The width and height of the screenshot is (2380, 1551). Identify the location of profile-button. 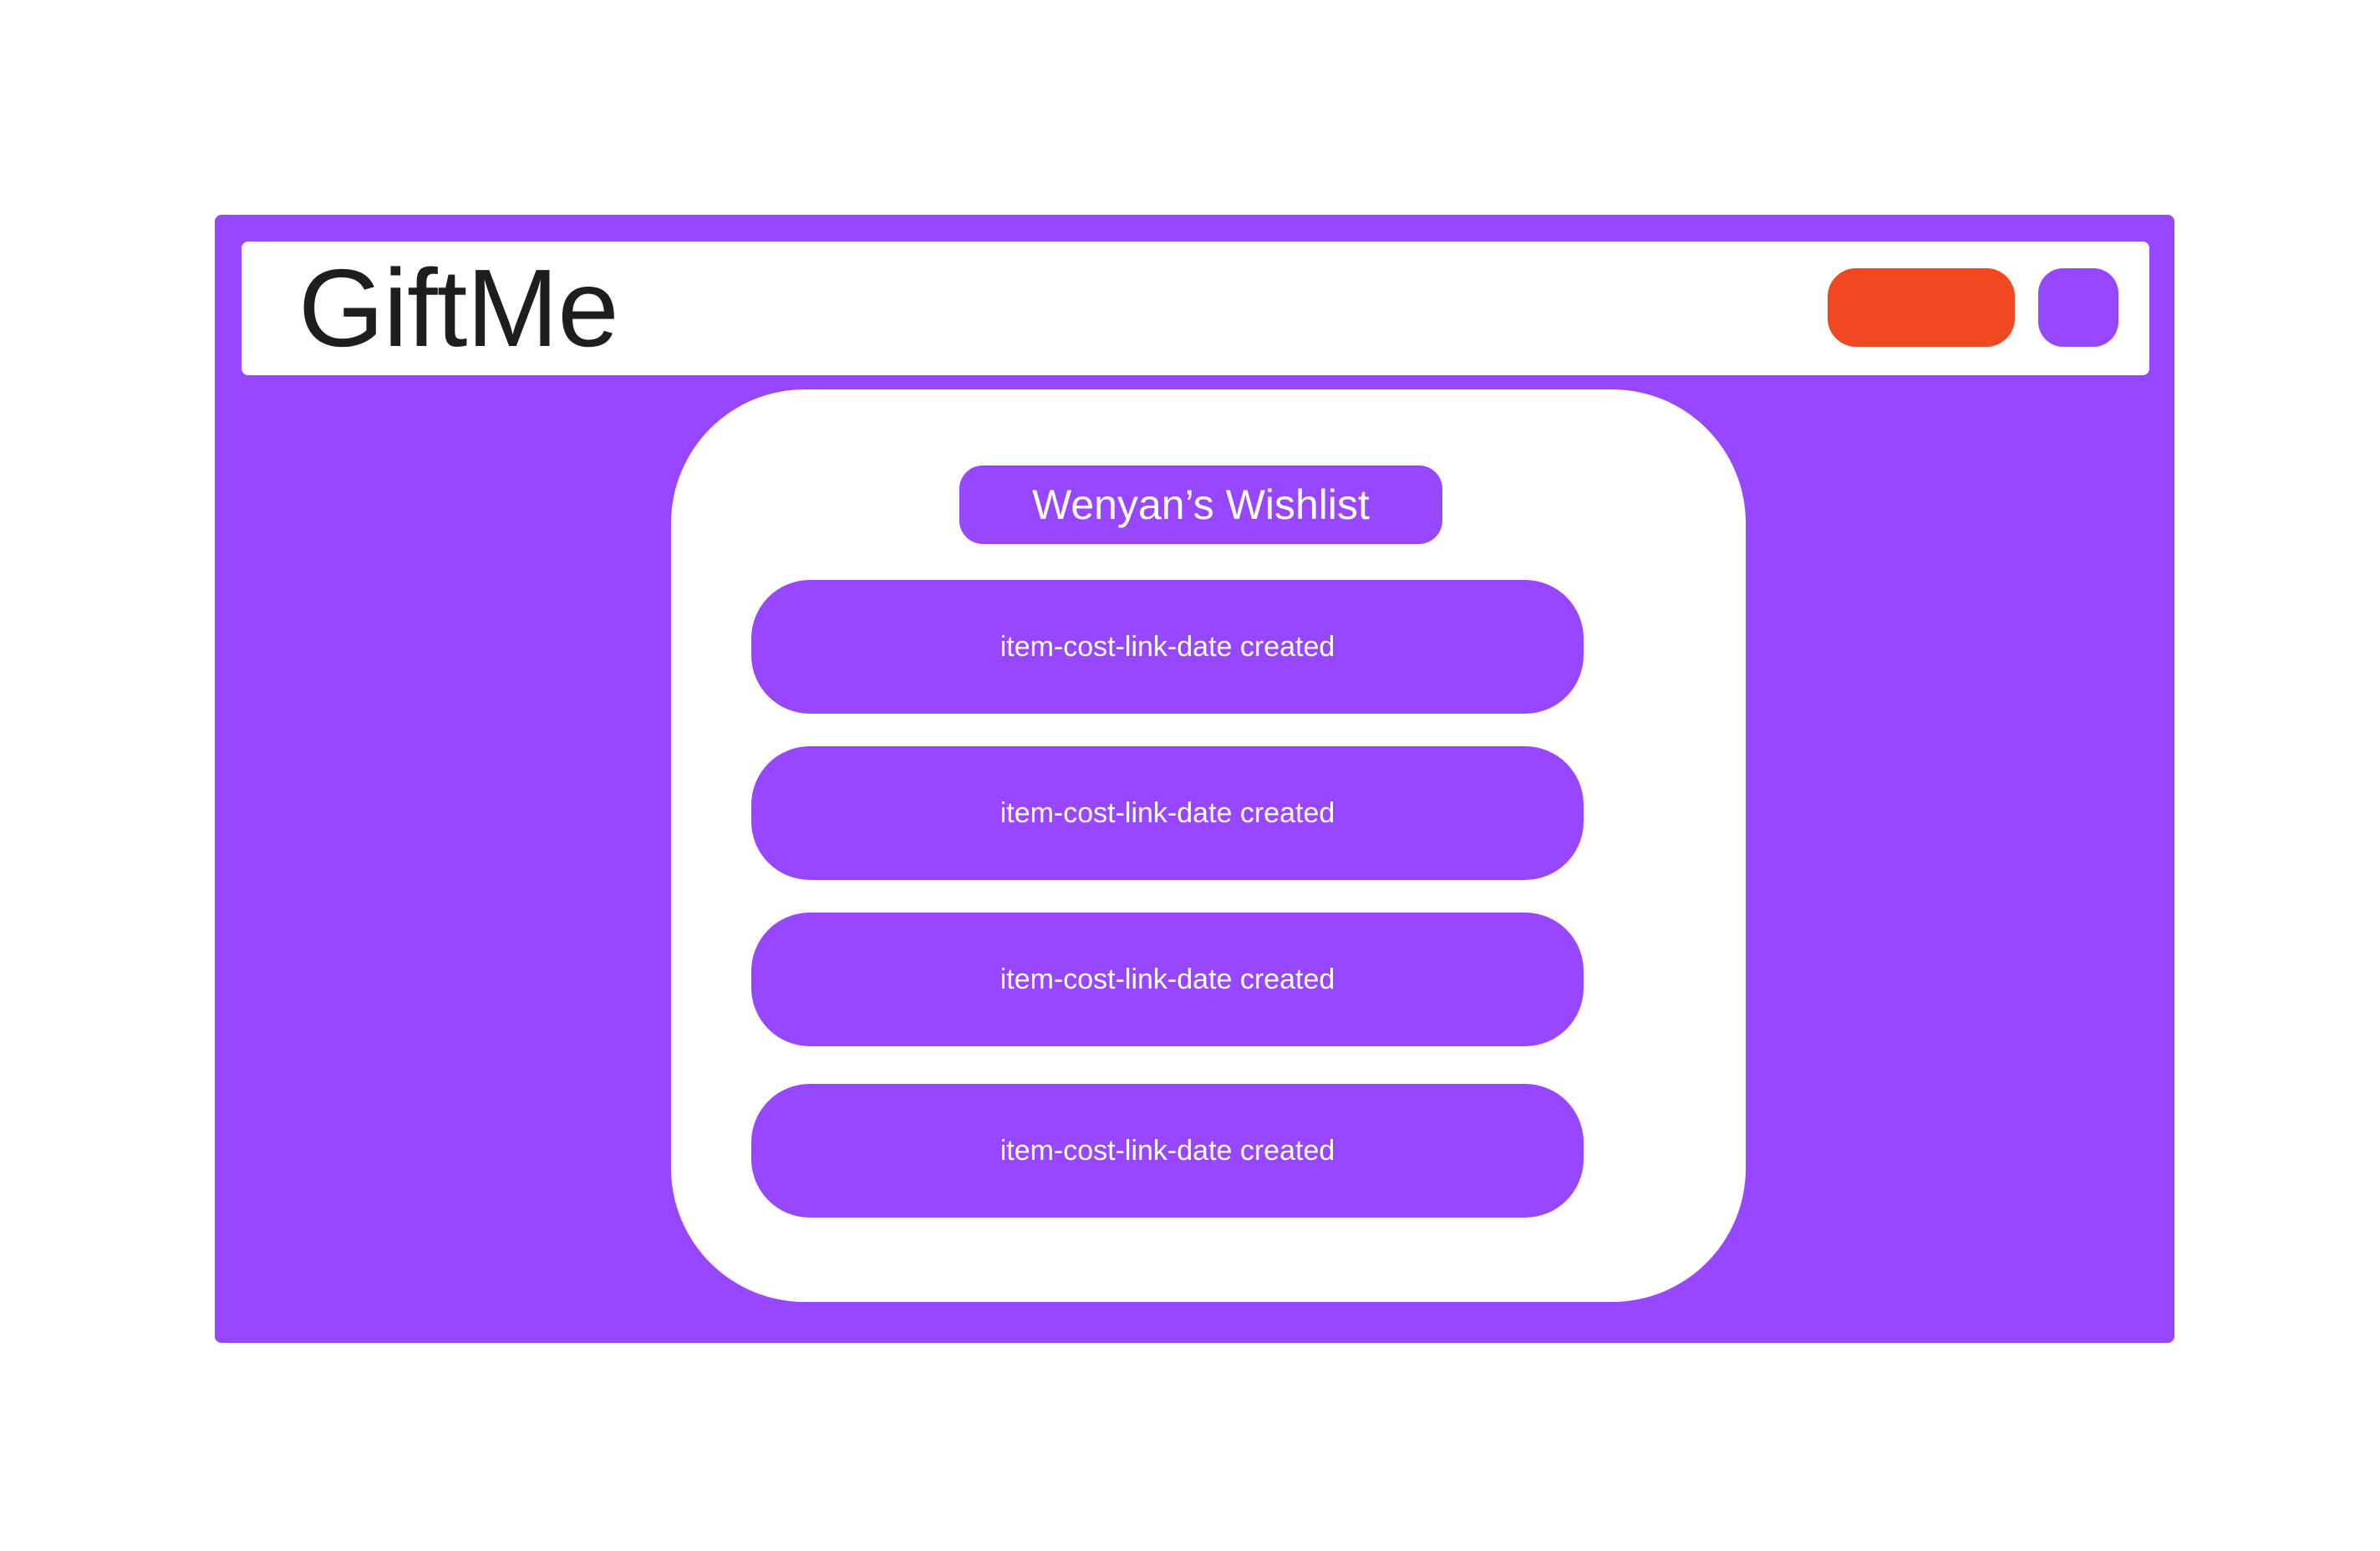
(2078, 307).